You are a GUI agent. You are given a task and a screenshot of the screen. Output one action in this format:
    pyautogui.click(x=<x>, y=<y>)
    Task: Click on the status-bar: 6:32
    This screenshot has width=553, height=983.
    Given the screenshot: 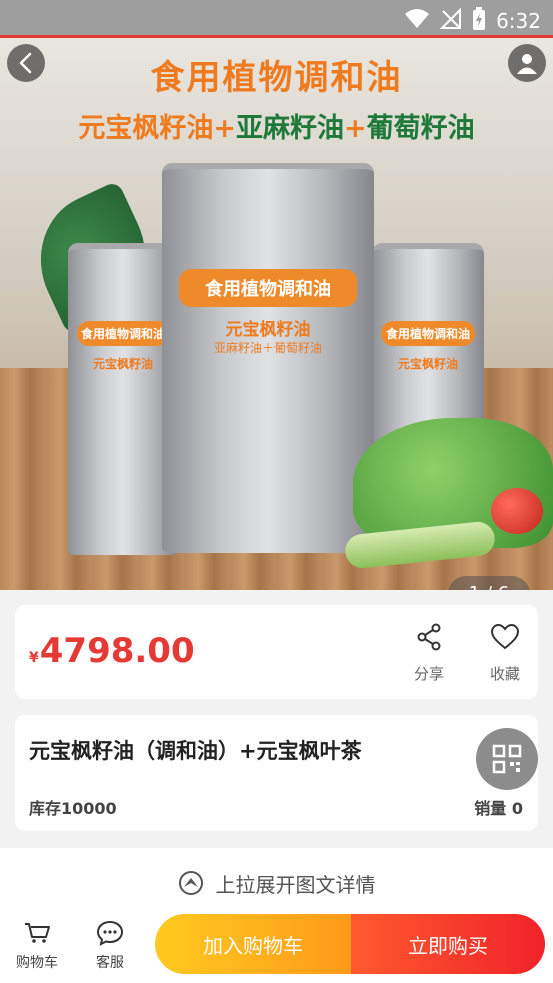 What is the action you would take?
    pyautogui.click(x=276, y=19)
    